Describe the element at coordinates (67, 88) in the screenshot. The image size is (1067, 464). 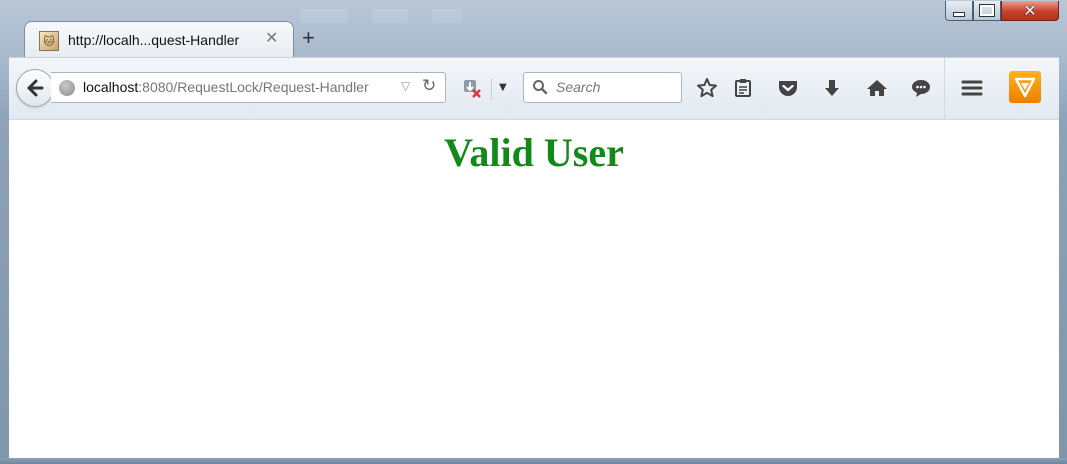
I see `globe-icon` at that location.